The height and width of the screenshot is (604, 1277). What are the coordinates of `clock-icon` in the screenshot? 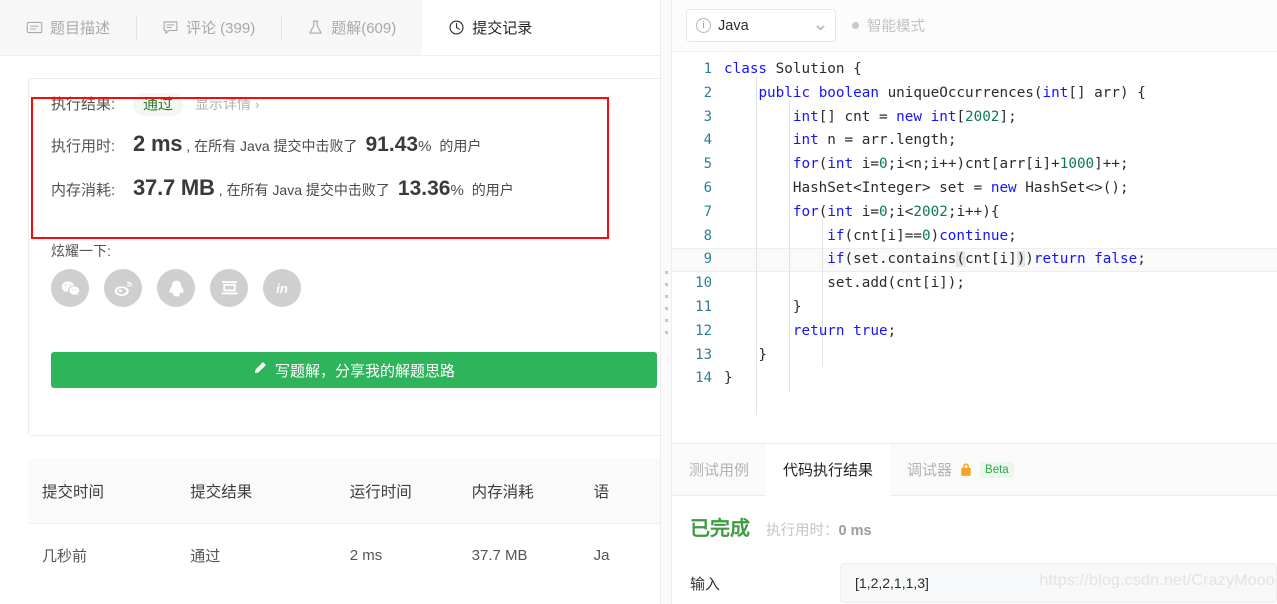 It's located at (456, 27).